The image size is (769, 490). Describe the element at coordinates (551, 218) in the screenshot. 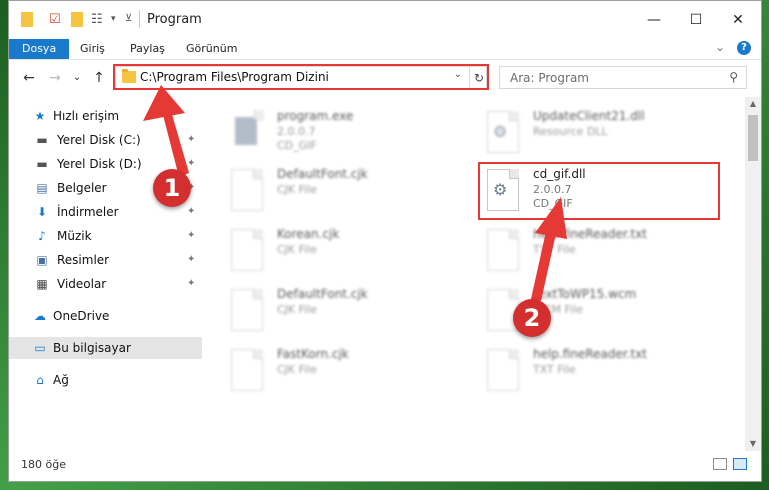

I see `arrow-2-head` at that location.